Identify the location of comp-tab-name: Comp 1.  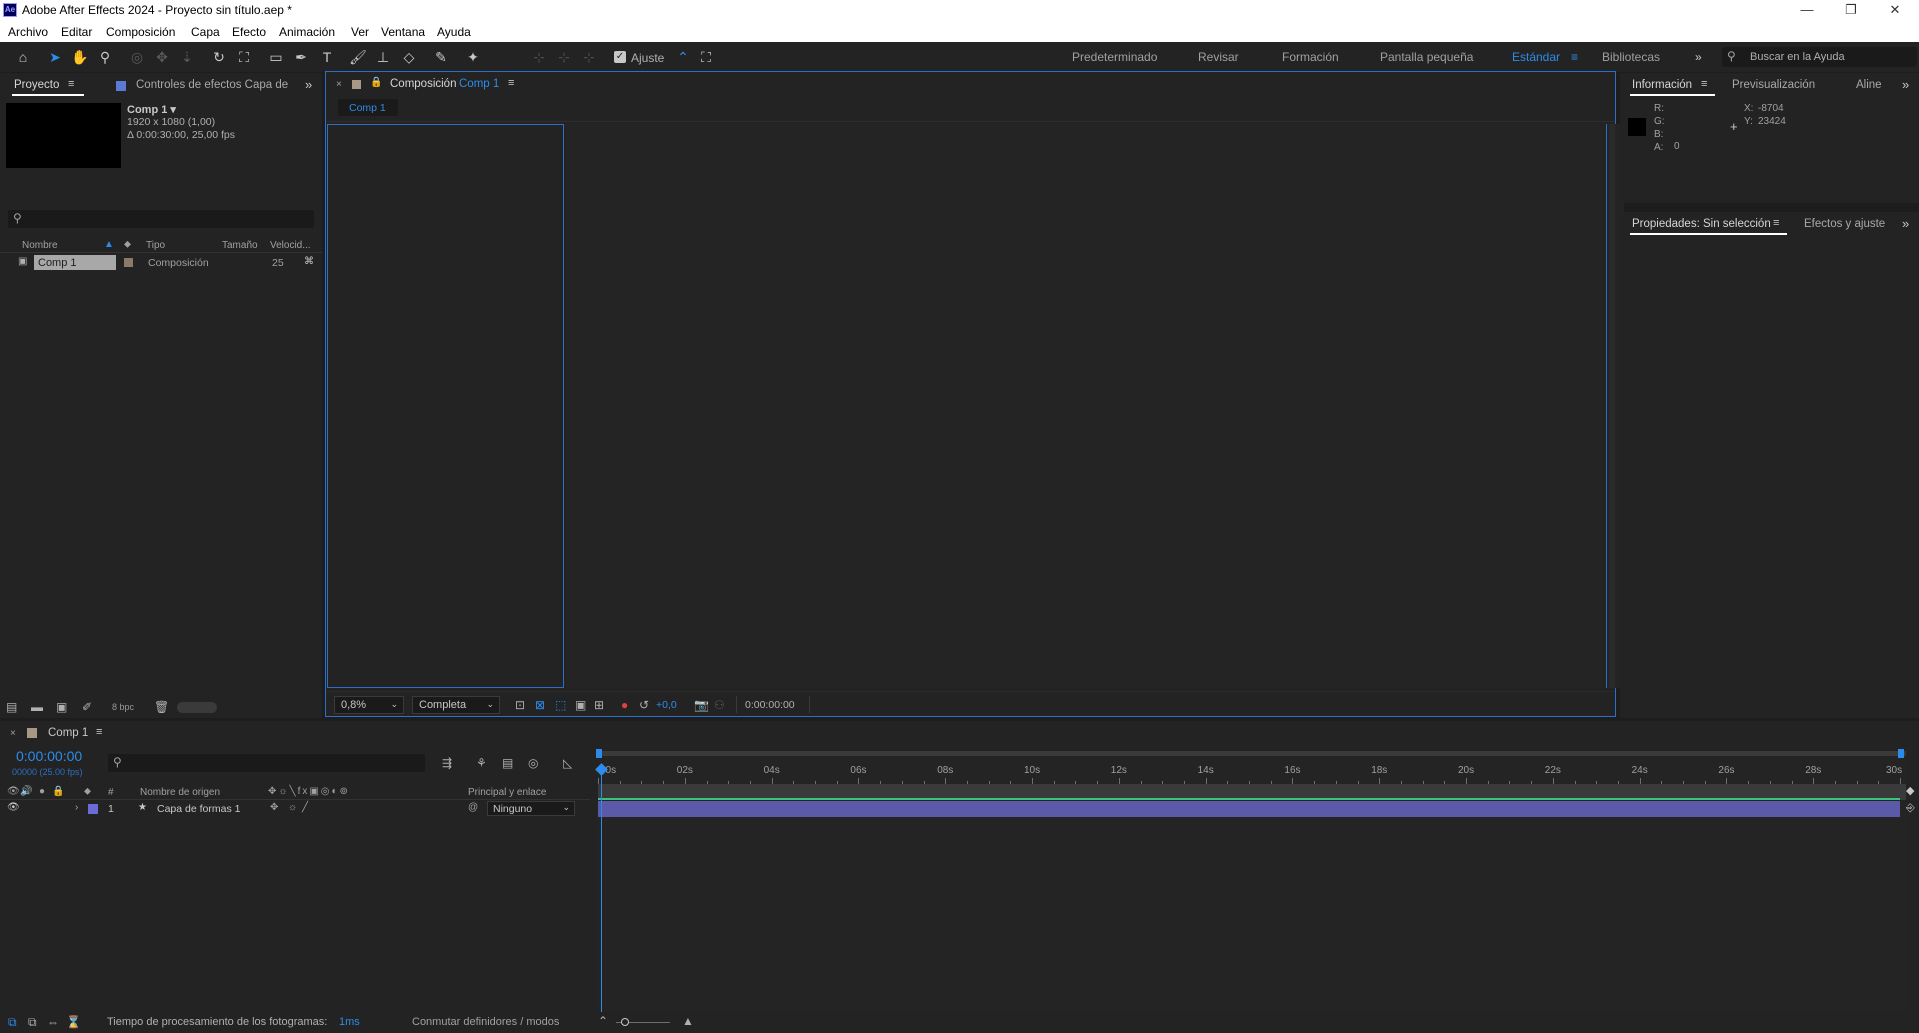
(479, 84).